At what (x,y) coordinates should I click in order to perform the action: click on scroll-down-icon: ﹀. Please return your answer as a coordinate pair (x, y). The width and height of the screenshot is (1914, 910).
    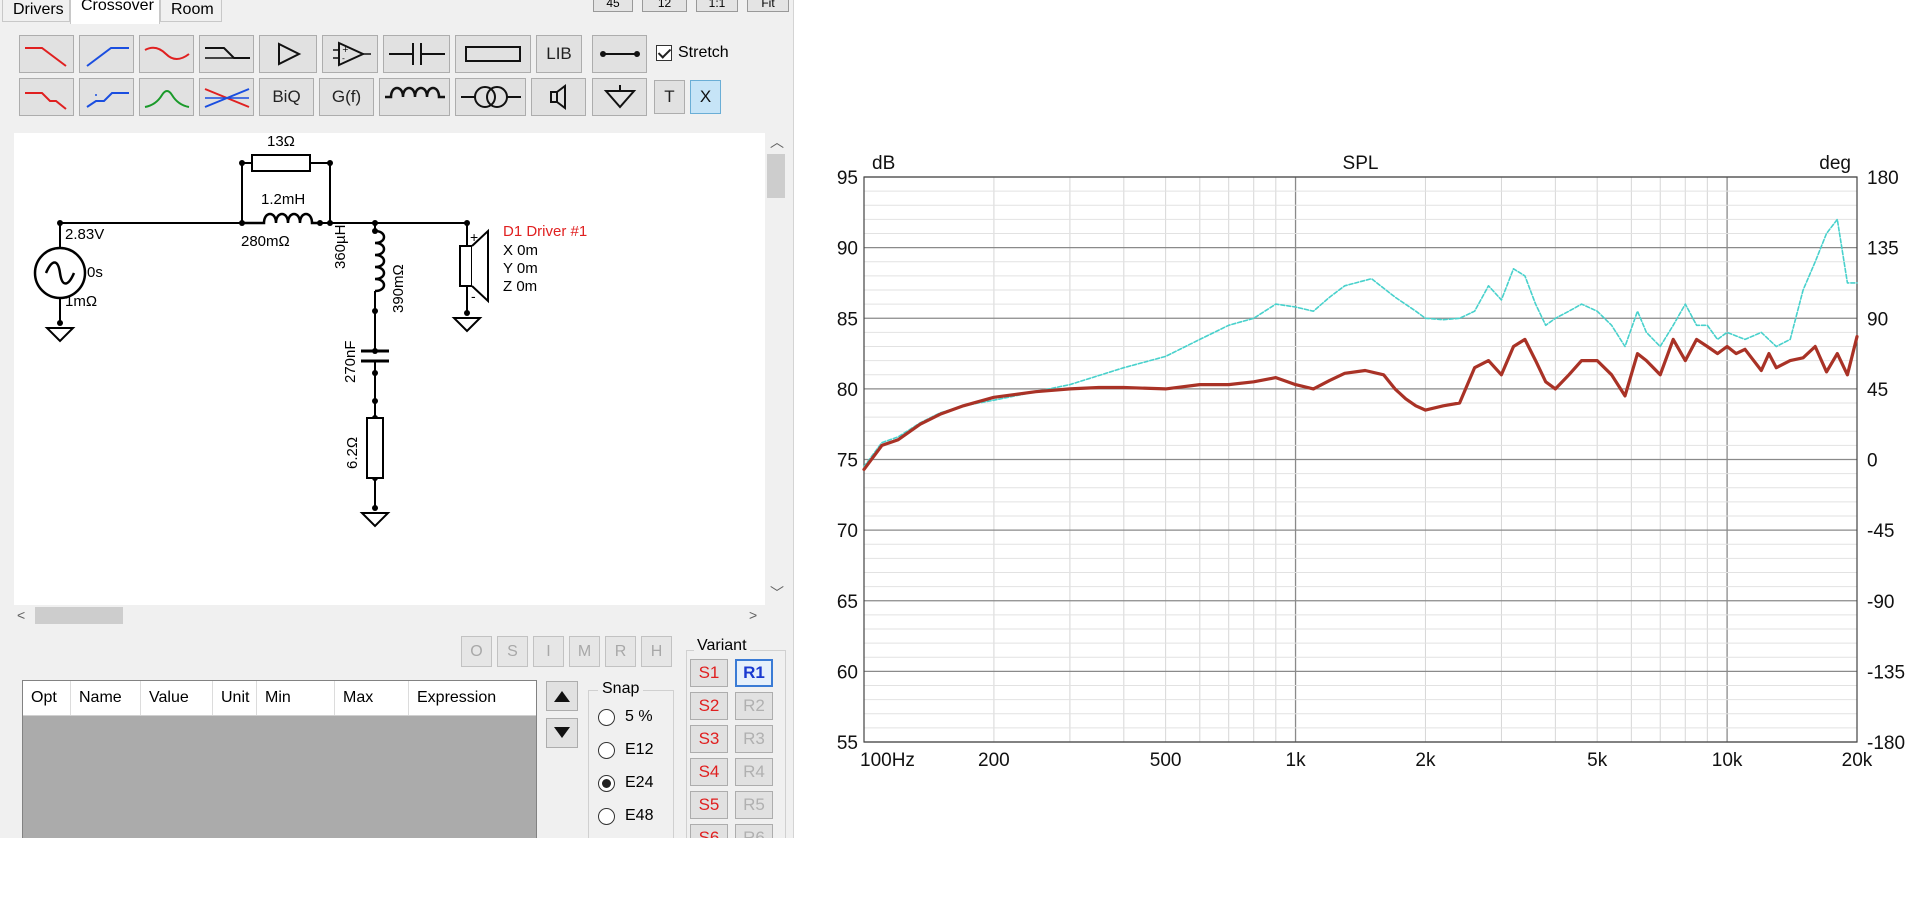
    Looking at the image, I should click on (777, 593).